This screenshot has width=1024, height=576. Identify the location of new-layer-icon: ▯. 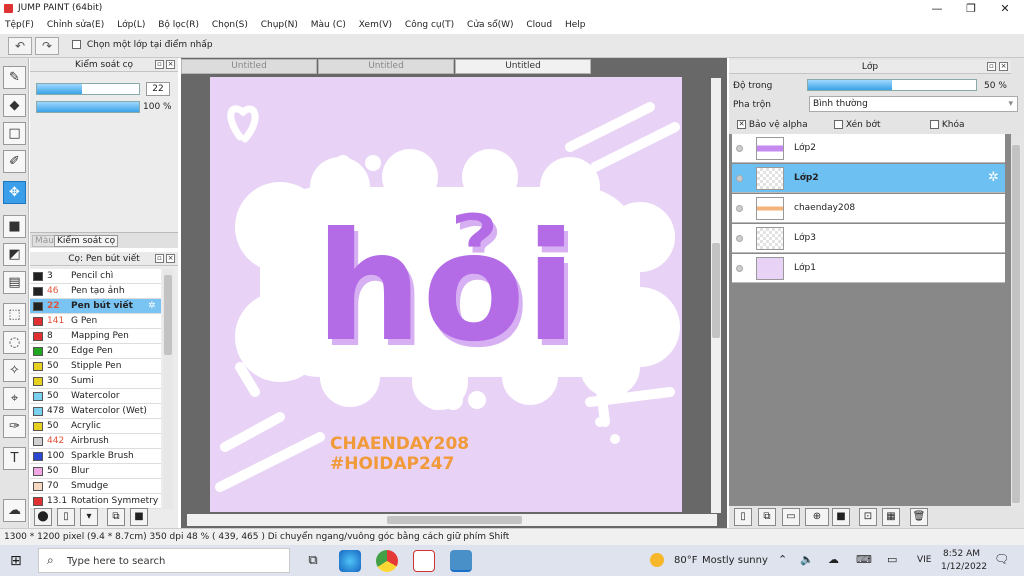
(743, 517).